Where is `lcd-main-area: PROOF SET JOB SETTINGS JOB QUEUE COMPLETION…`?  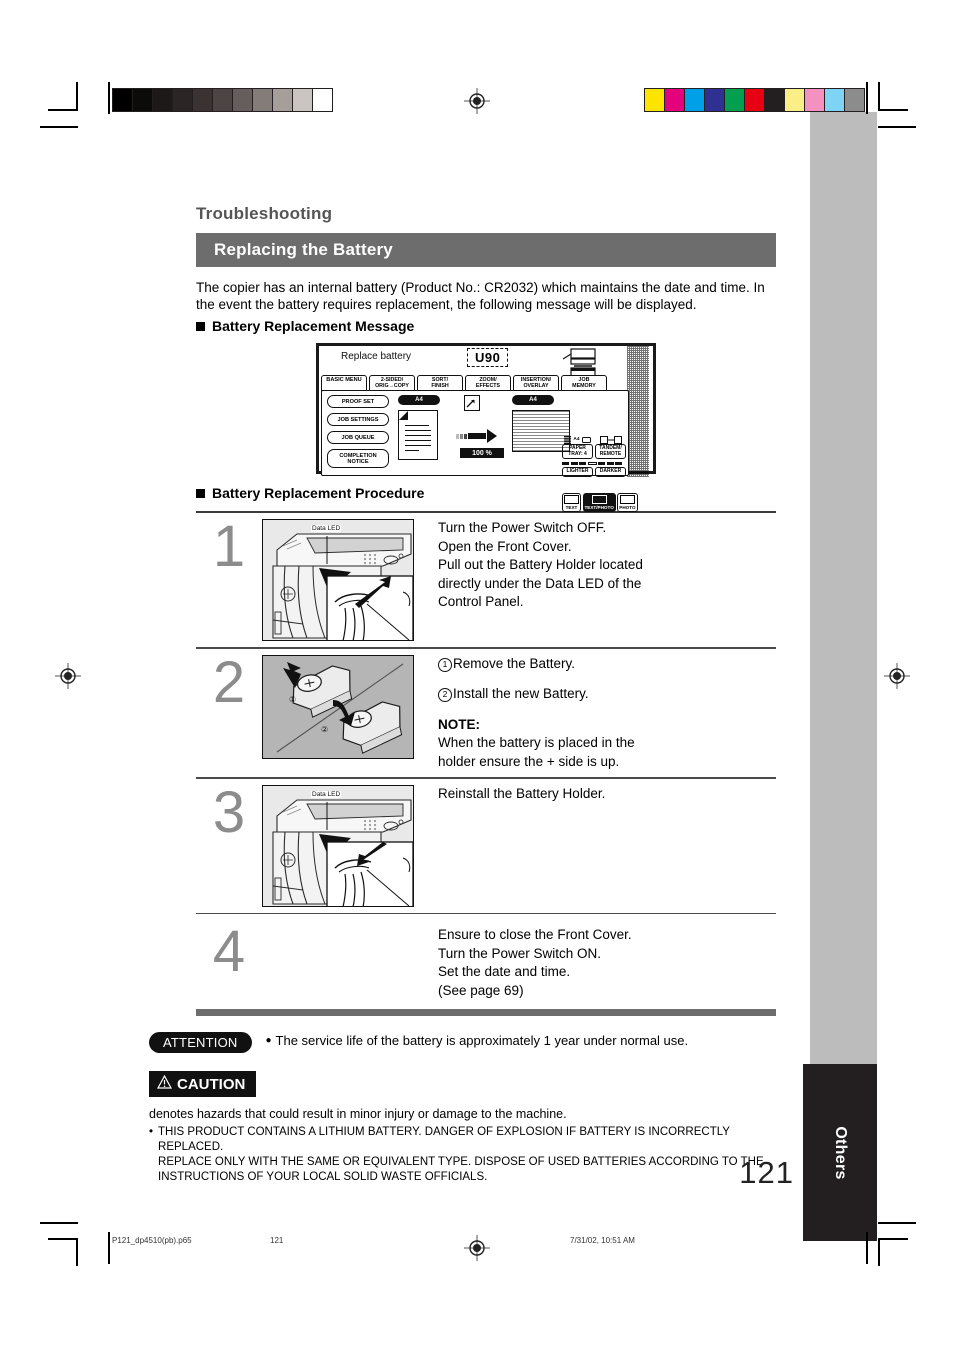
lcd-main-area: PROOF SET JOB SETTINGS JOB QUEUE COMPLETION… is located at coordinates (479, 451).